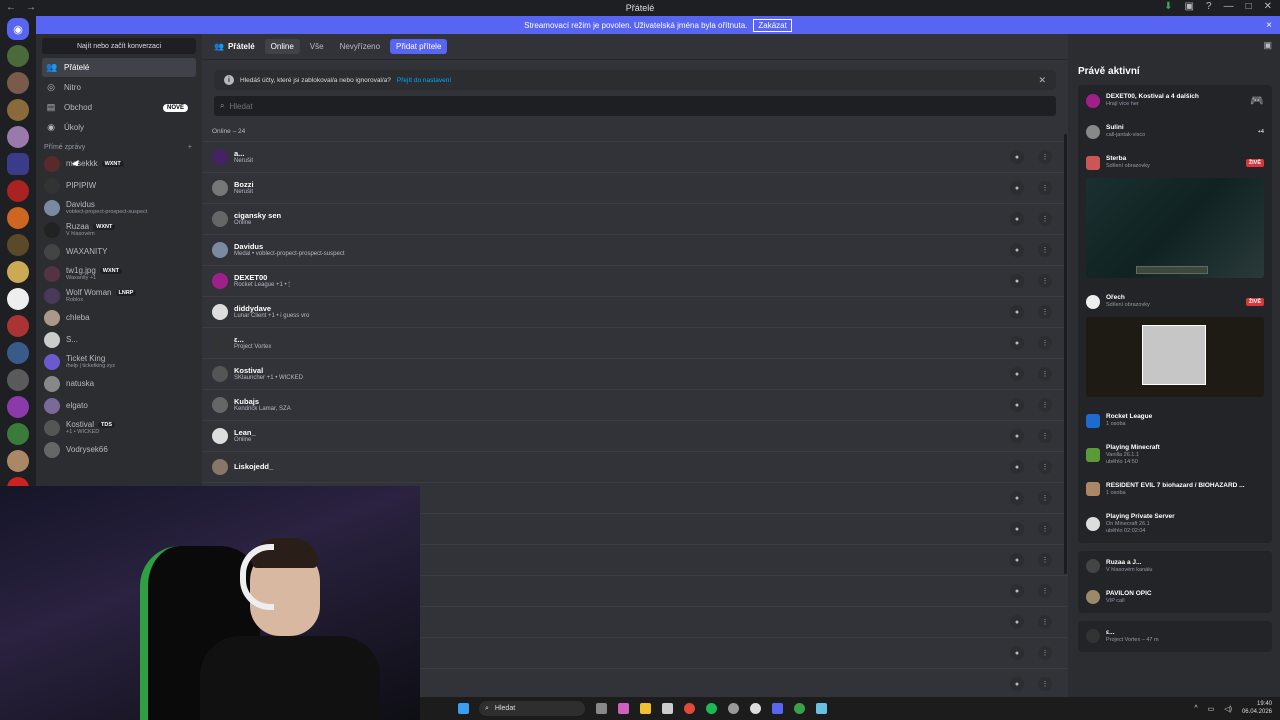 The image size is (1280, 720). Describe the element at coordinates (733, 708) in the screenshot. I see `settings-icon` at that location.